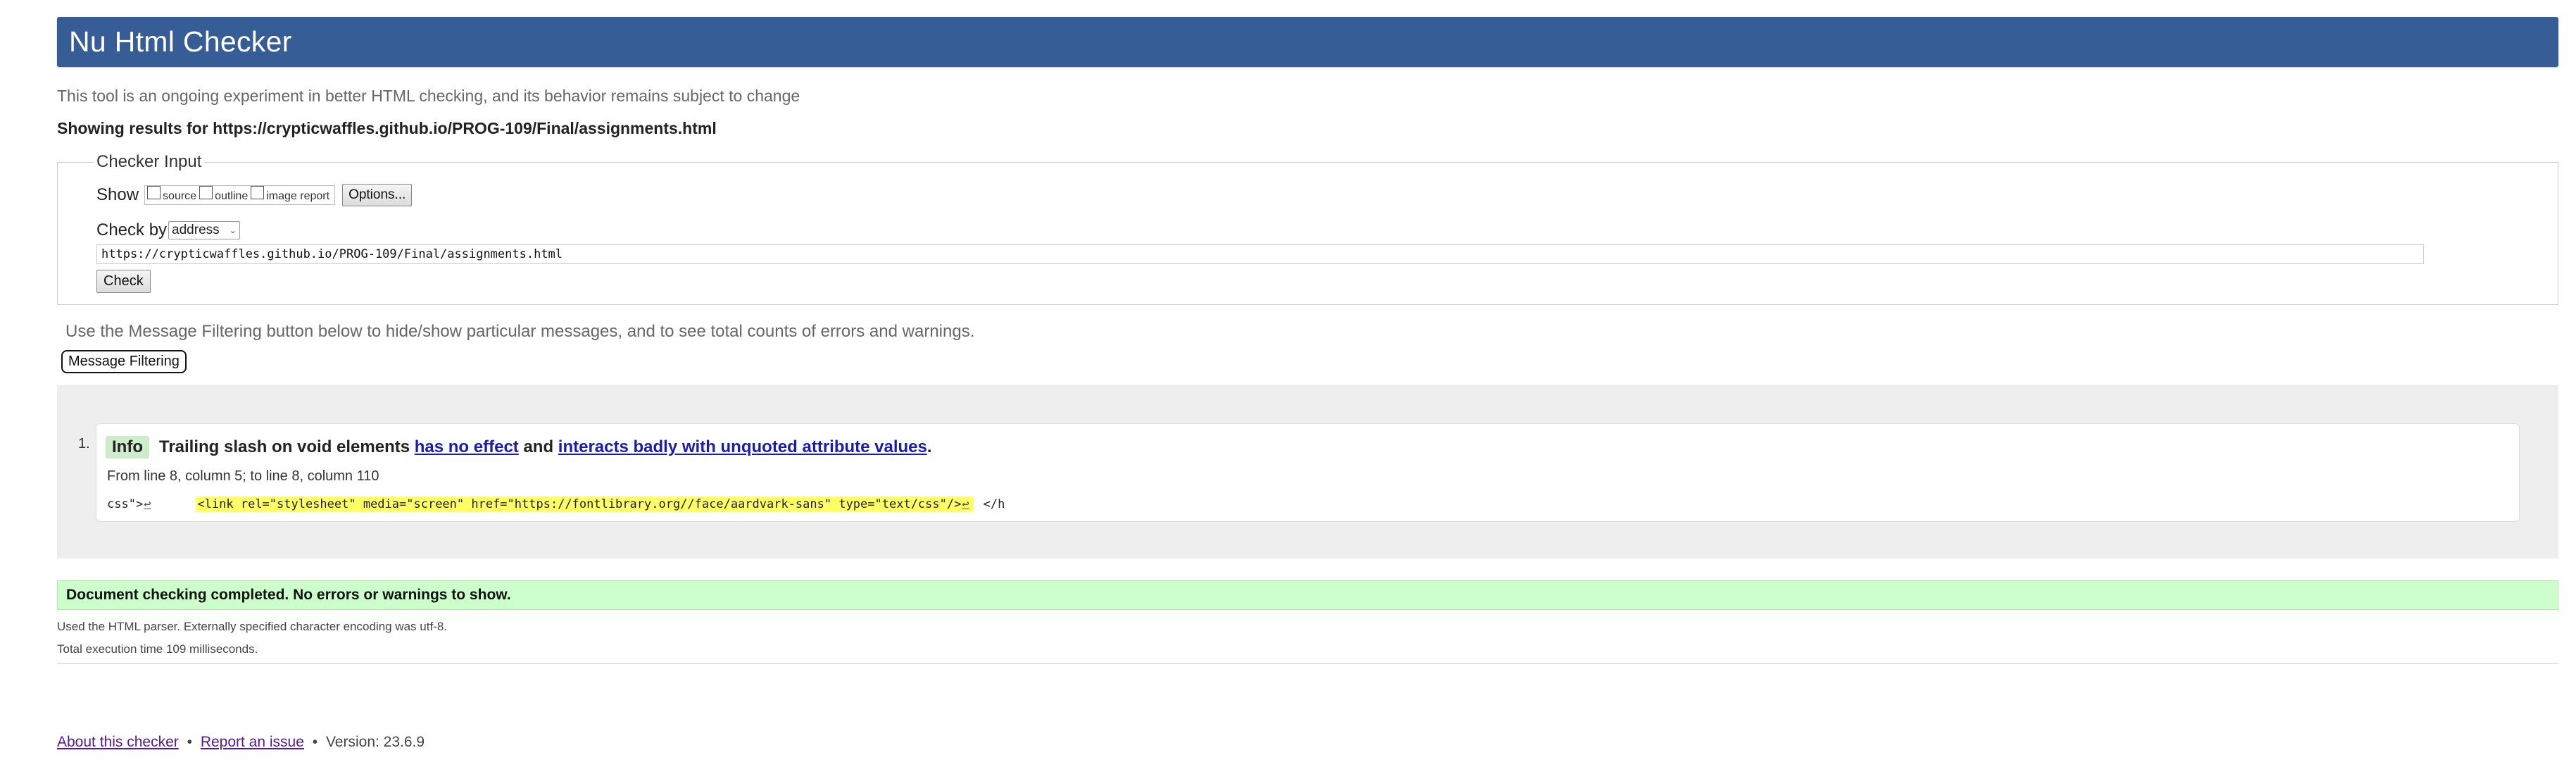  Describe the element at coordinates (124, 281) in the screenshot. I see `check-button: Check` at that location.